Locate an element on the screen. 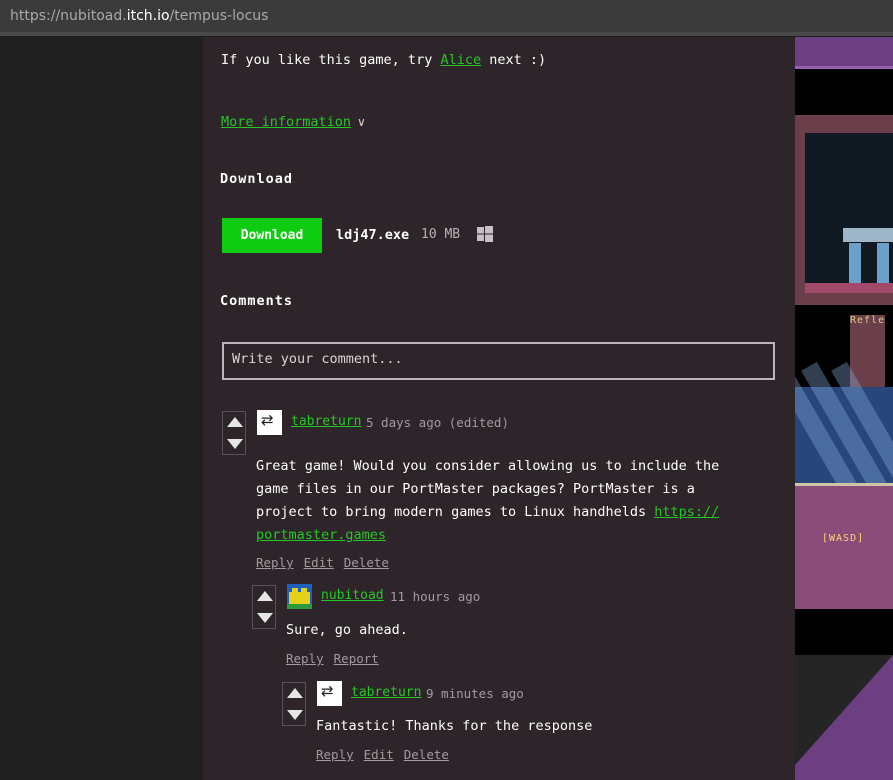  download-button: Download is located at coordinates (272, 235).